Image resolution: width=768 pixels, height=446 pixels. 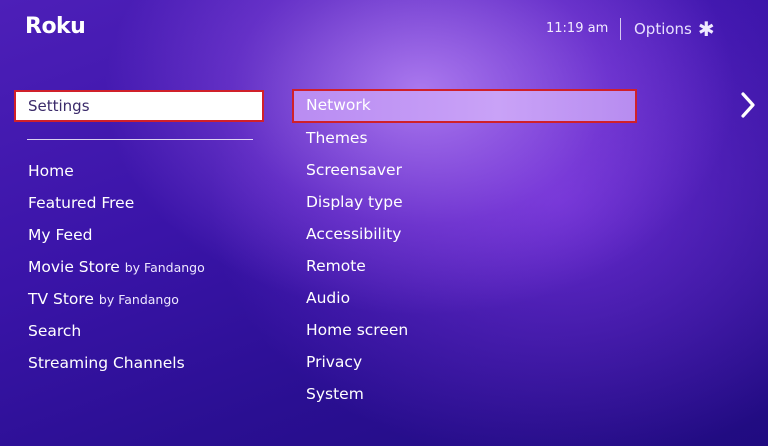 I want to click on menu-item-settings: Settings, so click(x=139, y=106).